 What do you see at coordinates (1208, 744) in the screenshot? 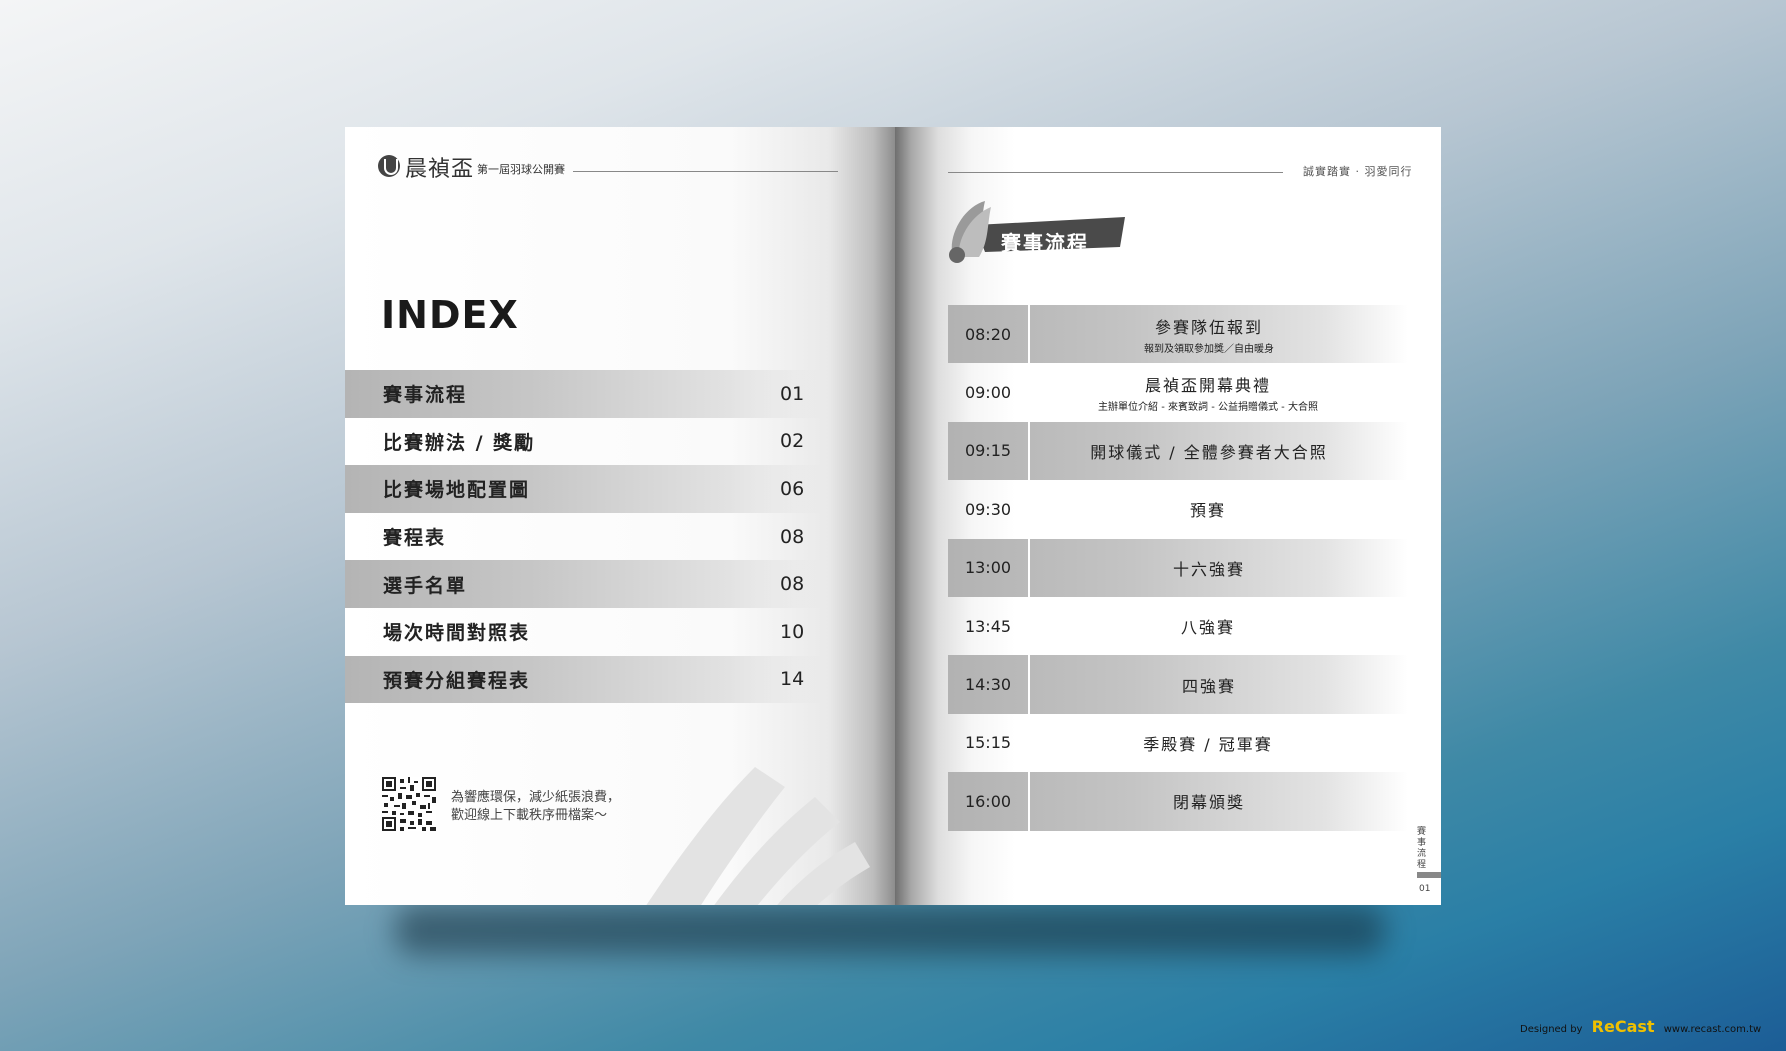
I see `schedule-event: 季殿賽 / 冠軍賽` at bounding box center [1208, 744].